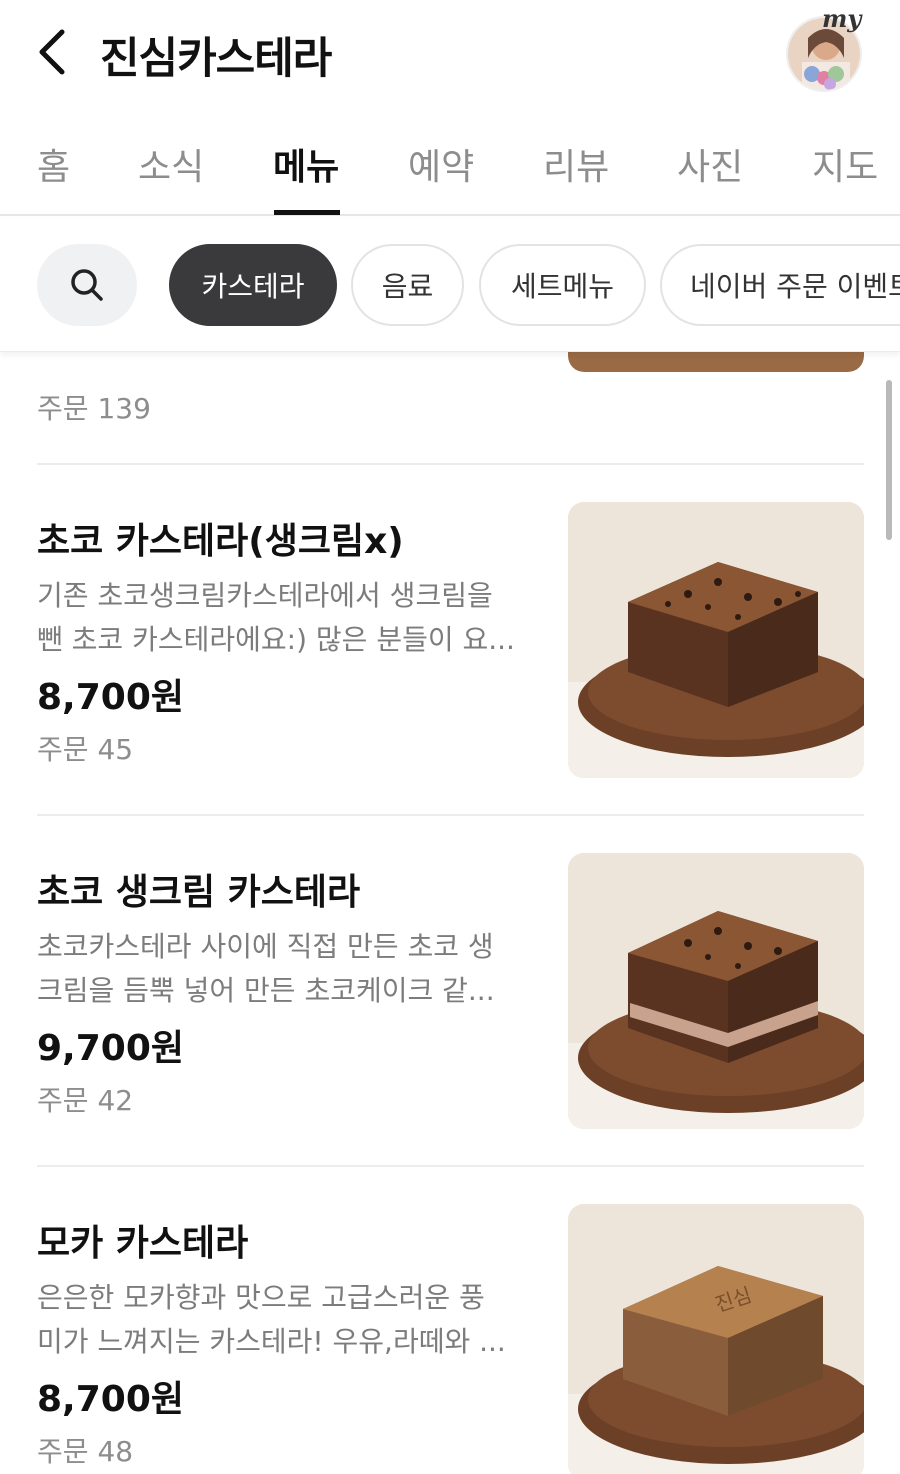 This screenshot has width=900, height=1474. I want to click on scrollbar, so click(889, 460).